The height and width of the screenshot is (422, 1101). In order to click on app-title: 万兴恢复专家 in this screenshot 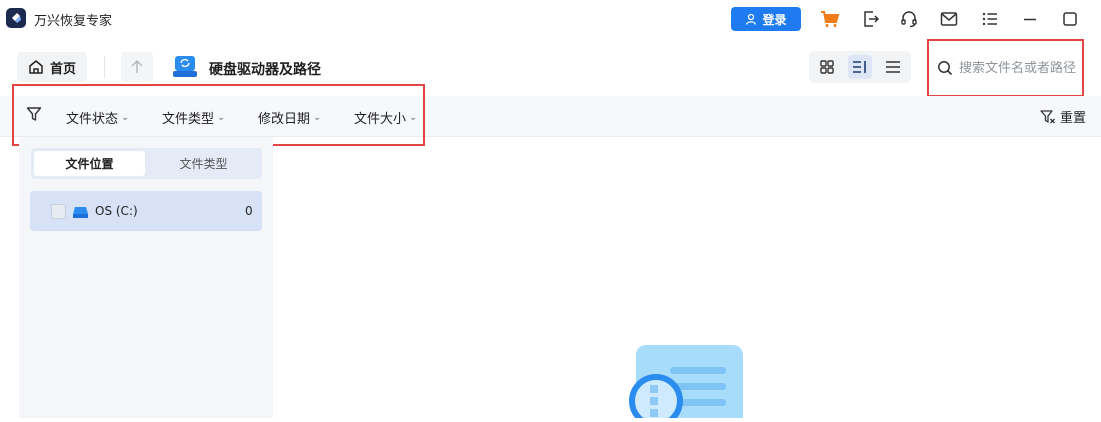, I will do `click(73, 21)`.